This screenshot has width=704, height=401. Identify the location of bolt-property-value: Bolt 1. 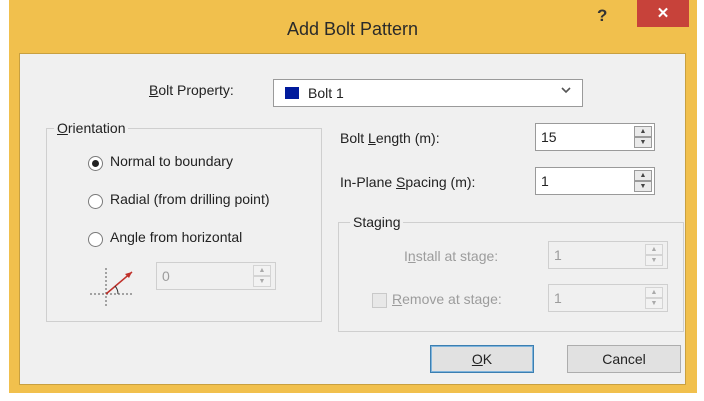
(326, 93).